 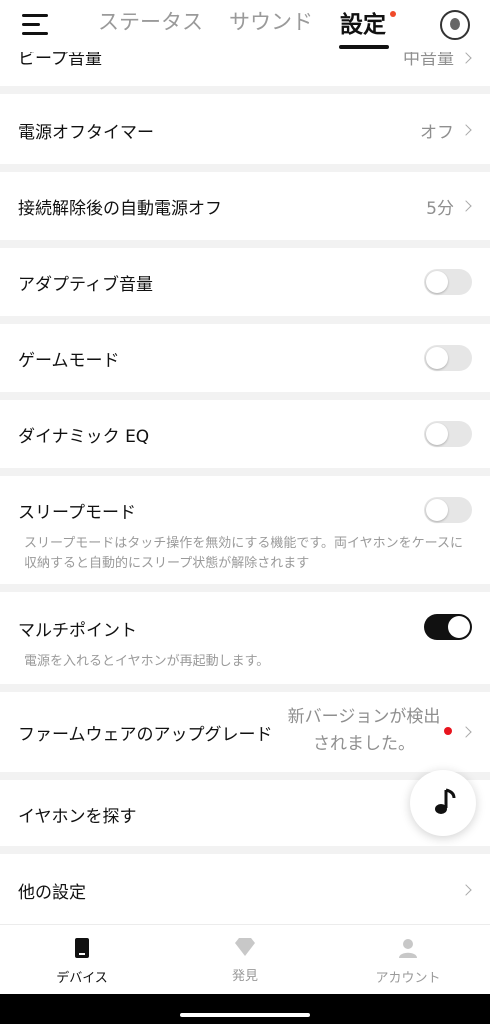 I want to click on system-home-bar, so click(x=245, y=1009).